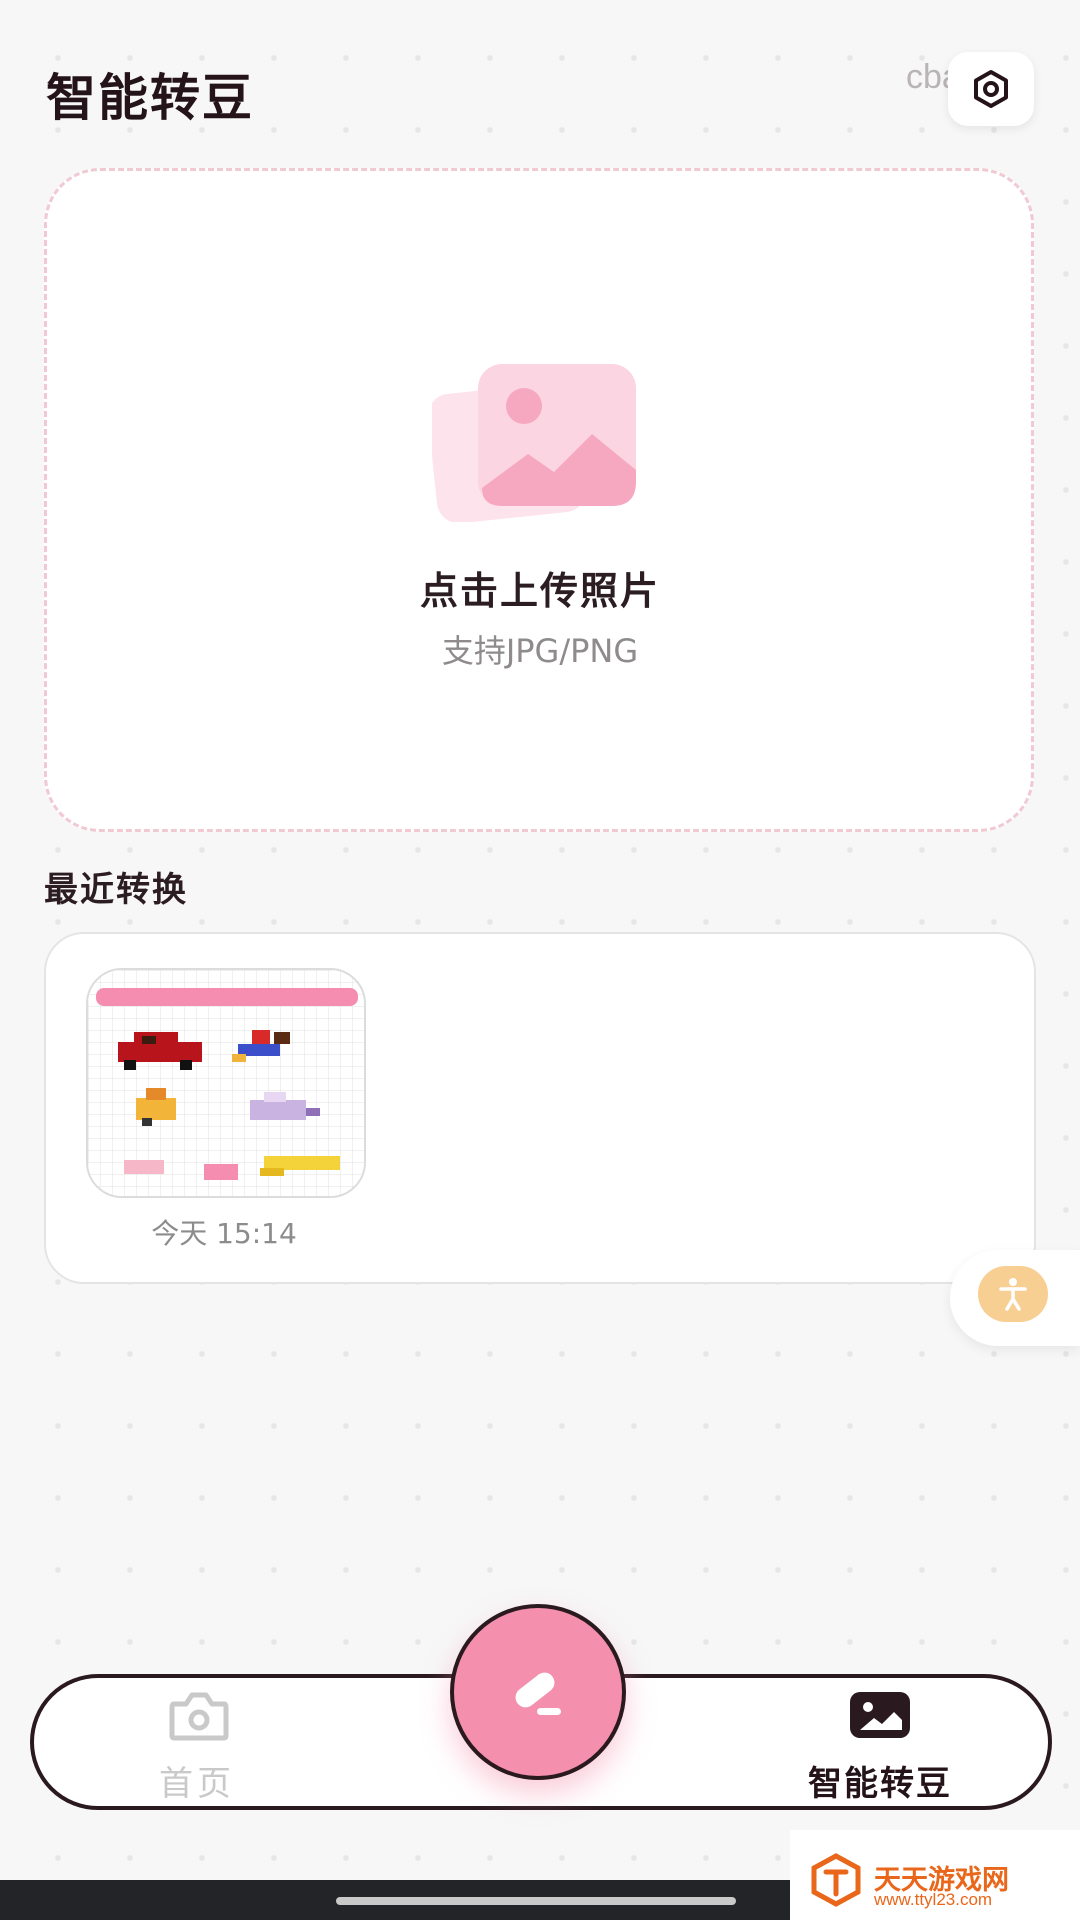 The height and width of the screenshot is (1920, 1080). I want to click on settings-button, so click(991, 89).